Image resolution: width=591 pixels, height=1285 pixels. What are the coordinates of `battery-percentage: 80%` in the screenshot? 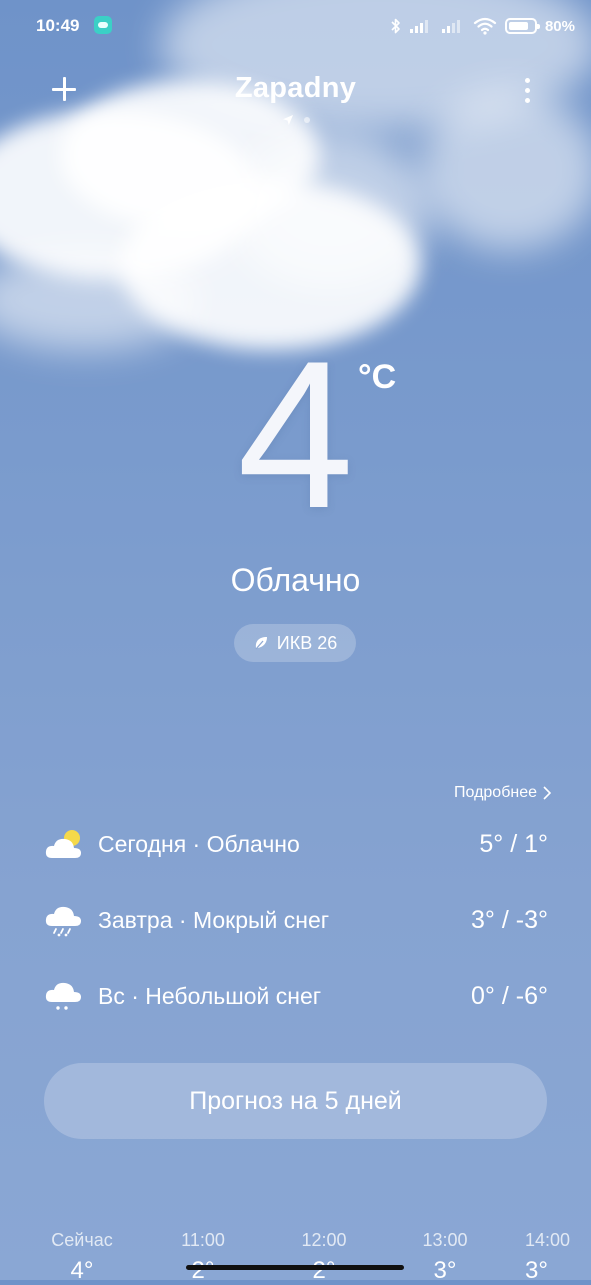 It's located at (559, 26).